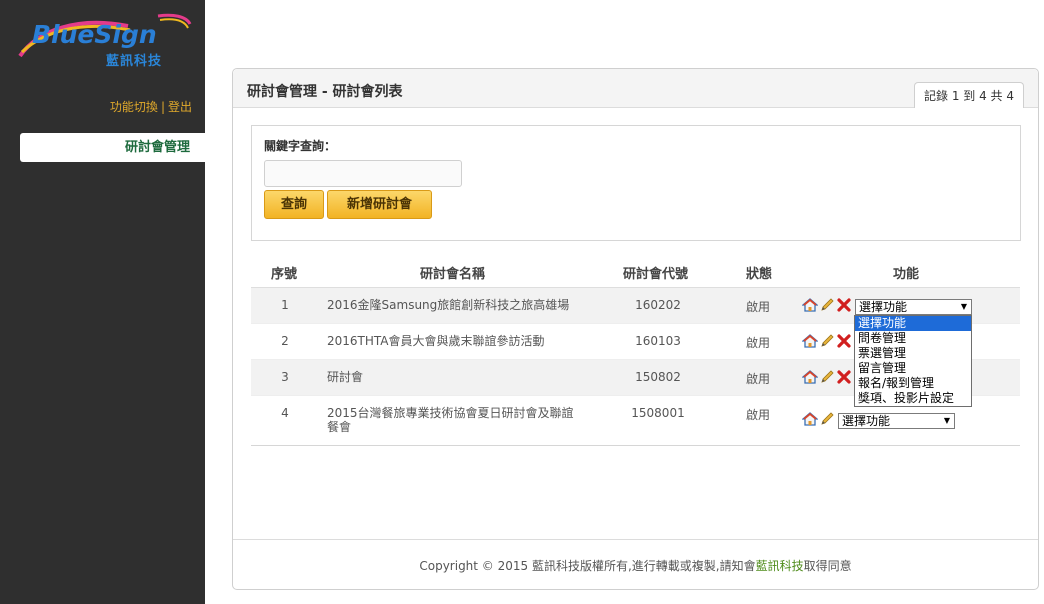 This screenshot has width=1044, height=604. I want to click on row-name: 2016金隆Samsung旅館創新科技之旅高雄場, so click(448, 305).